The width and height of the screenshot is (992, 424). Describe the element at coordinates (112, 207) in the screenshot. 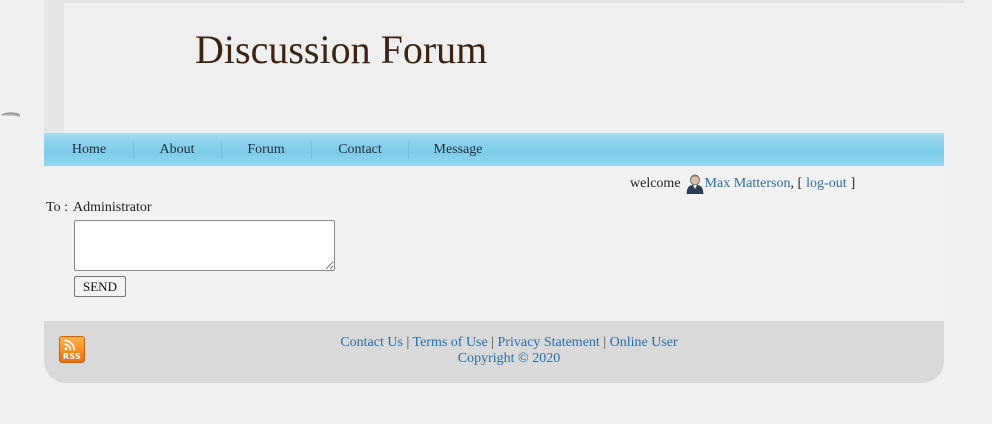

I see `to-recipient: Administrator` at that location.